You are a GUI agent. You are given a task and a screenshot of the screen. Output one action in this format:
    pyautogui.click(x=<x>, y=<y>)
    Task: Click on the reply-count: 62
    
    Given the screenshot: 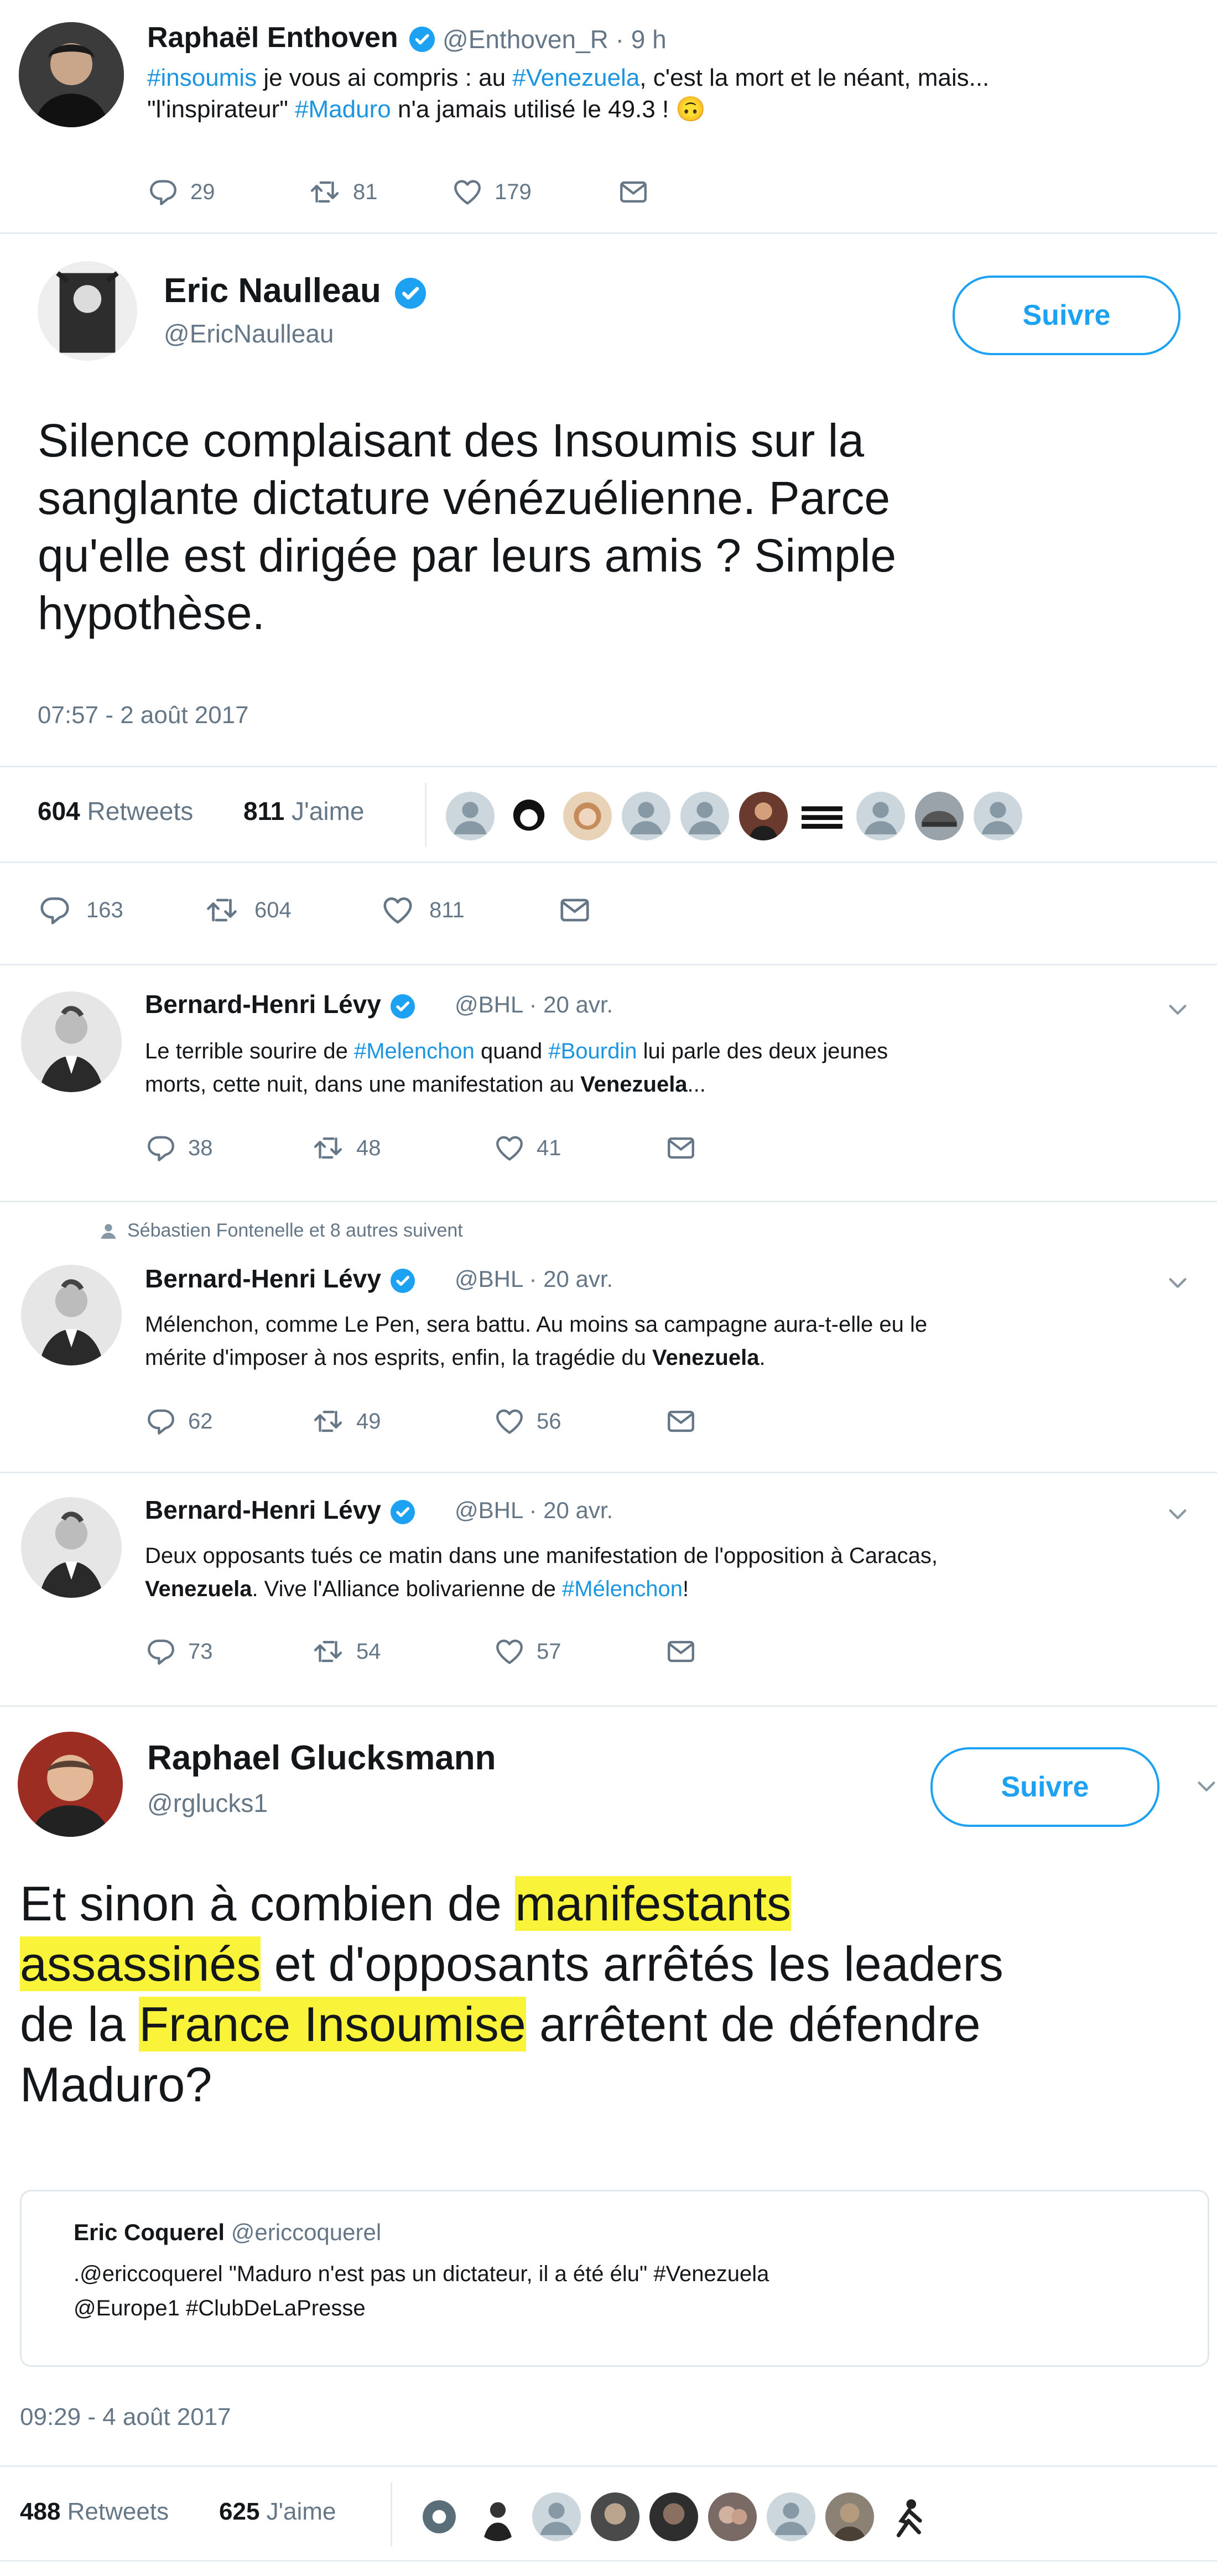 What is the action you would take?
    pyautogui.click(x=201, y=1421)
    